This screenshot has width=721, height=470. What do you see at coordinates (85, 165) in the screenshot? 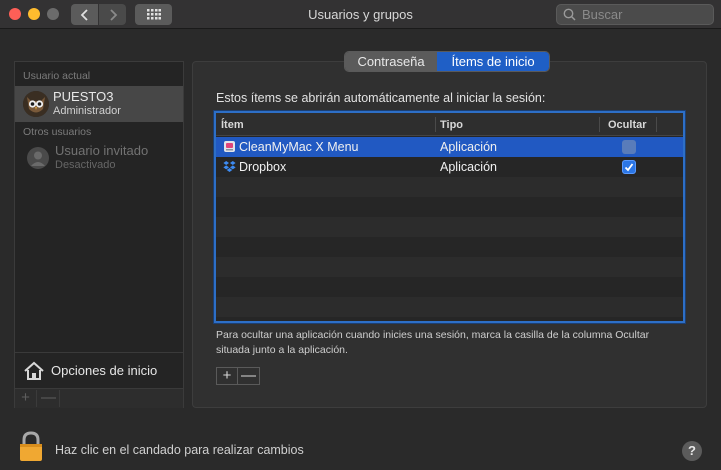
I see `guest-user-status: Desactivado` at bounding box center [85, 165].